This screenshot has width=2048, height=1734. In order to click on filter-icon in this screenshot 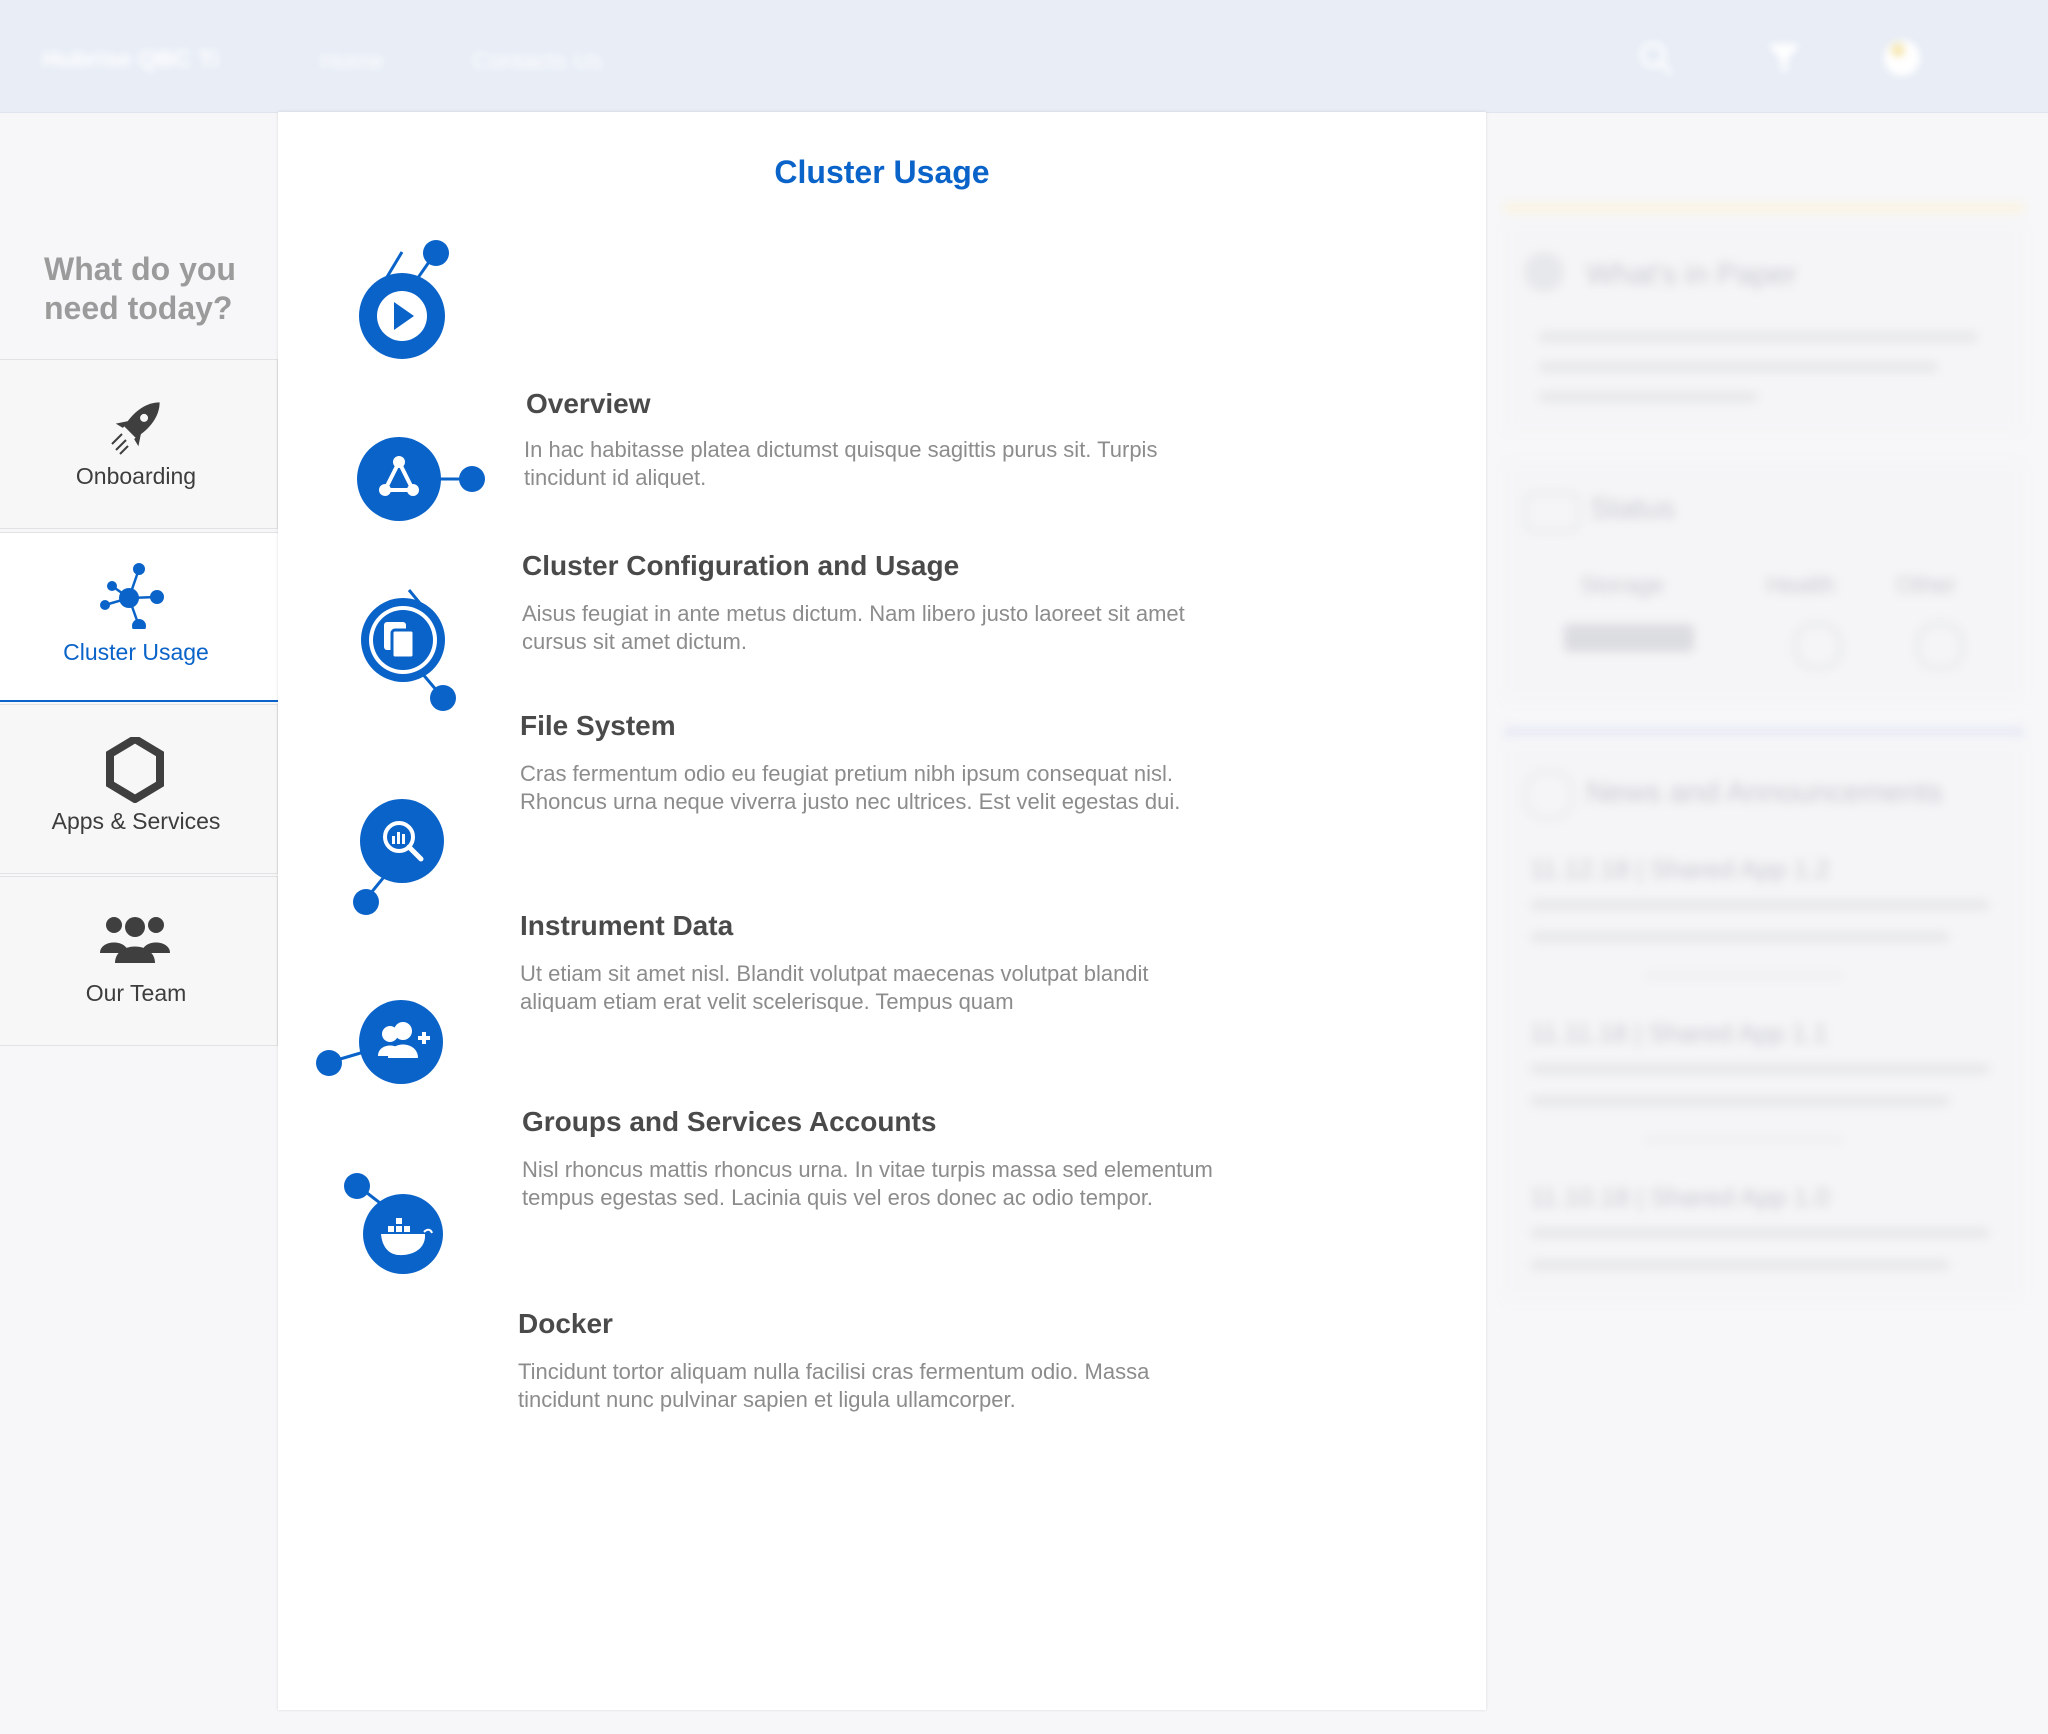, I will do `click(1784, 58)`.